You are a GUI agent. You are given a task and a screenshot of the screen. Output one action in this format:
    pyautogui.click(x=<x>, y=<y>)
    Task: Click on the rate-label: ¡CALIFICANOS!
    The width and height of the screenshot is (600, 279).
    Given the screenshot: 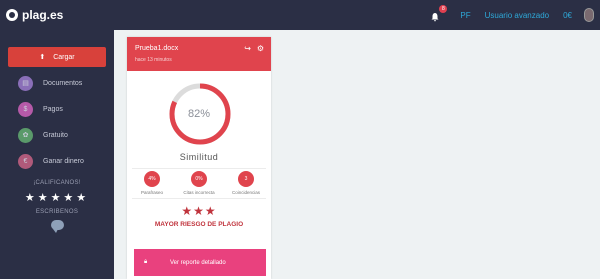 What is the action you would take?
    pyautogui.click(x=57, y=183)
    